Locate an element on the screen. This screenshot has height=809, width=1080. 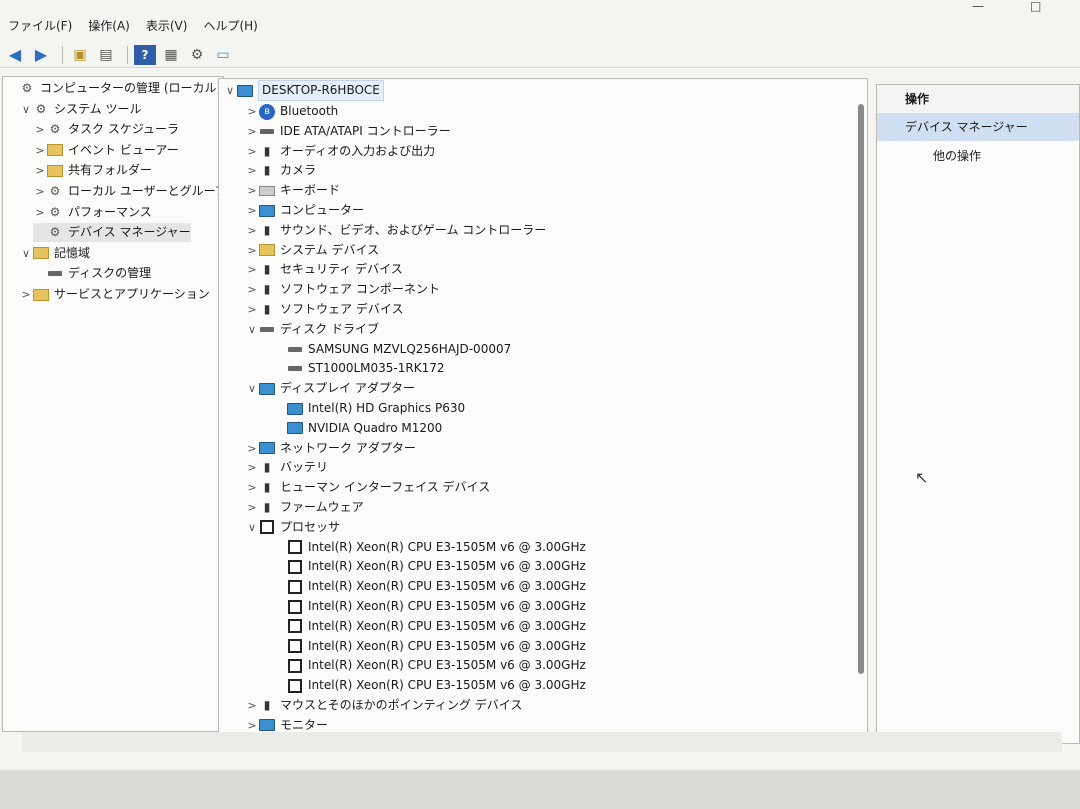
tree-item: > ⚙ ローカル ユーザーとグループ is located at coordinates (128, 191).